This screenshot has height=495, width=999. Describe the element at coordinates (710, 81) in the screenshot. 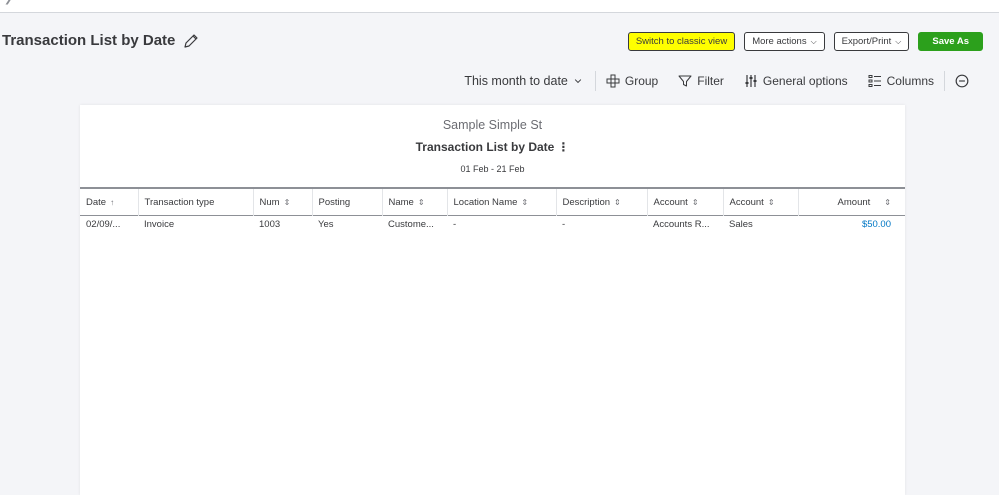

I see `filter-label: Filter` at that location.